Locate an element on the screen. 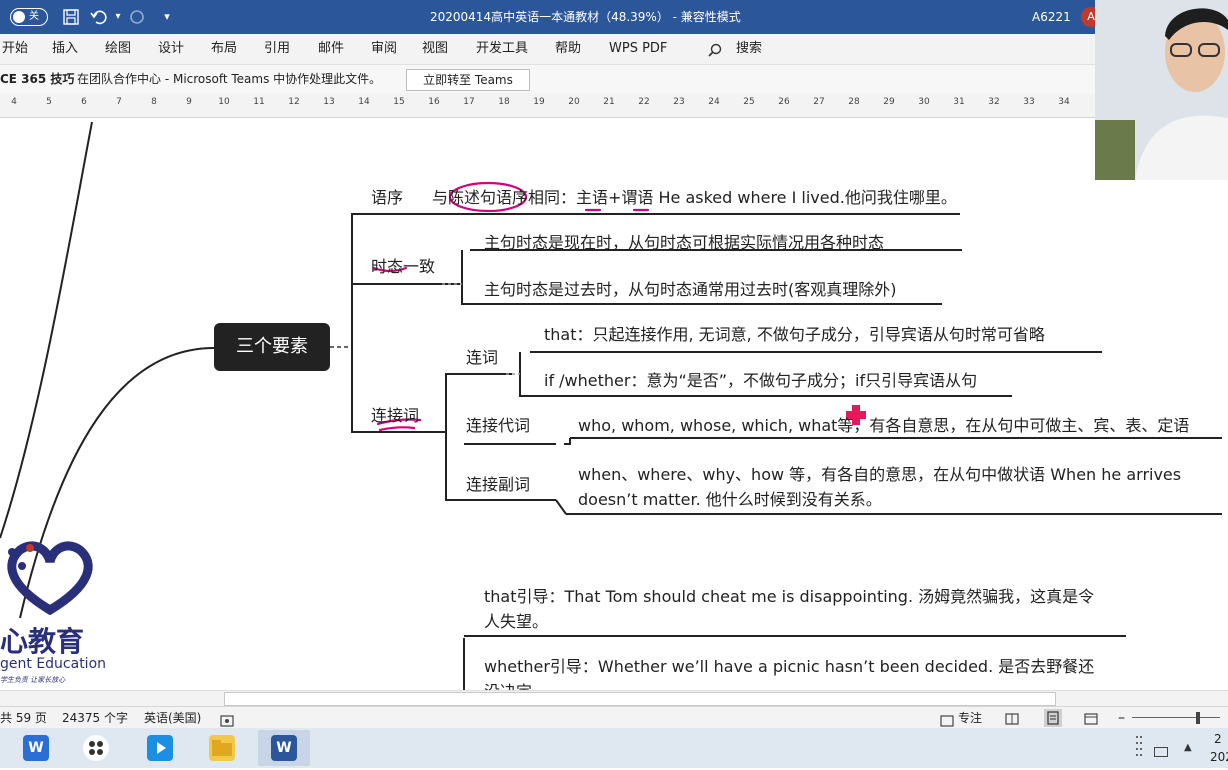  focus-mode-label: 专注 is located at coordinates (970, 718).